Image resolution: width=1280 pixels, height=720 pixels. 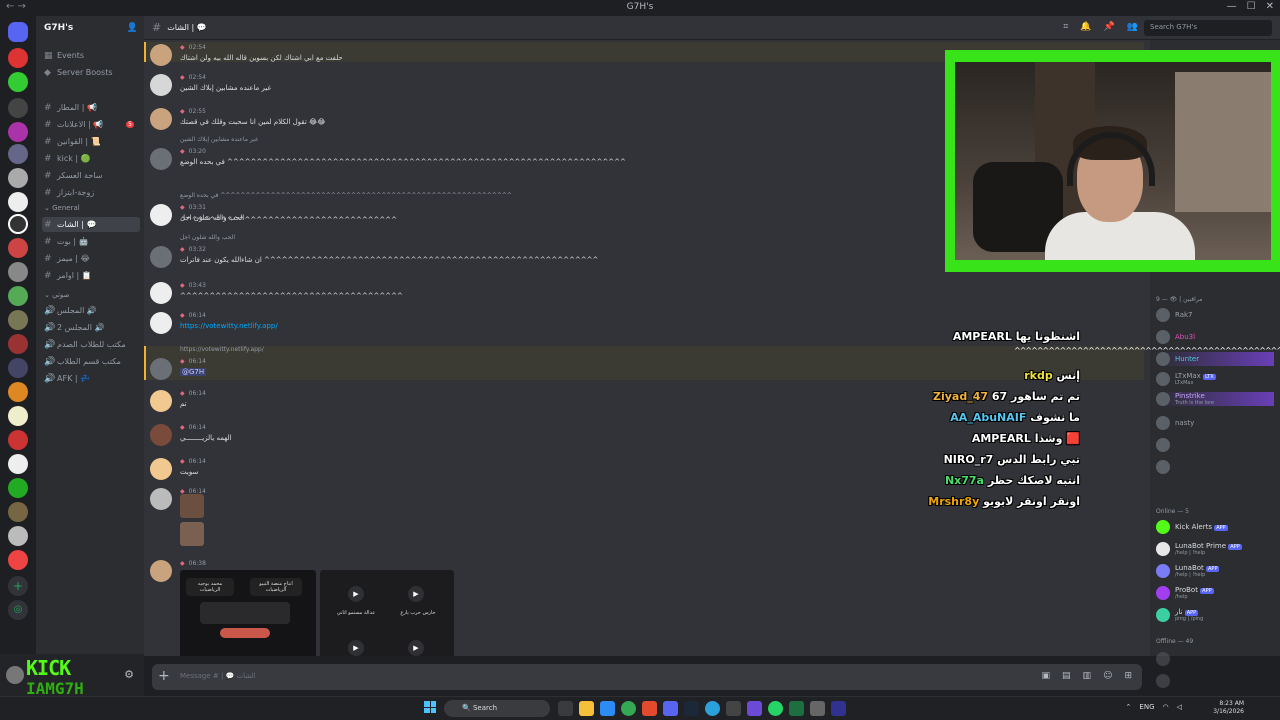 What do you see at coordinates (91, 175) in the screenshot?
I see `channel-item: # ساحة العسكر` at bounding box center [91, 175].